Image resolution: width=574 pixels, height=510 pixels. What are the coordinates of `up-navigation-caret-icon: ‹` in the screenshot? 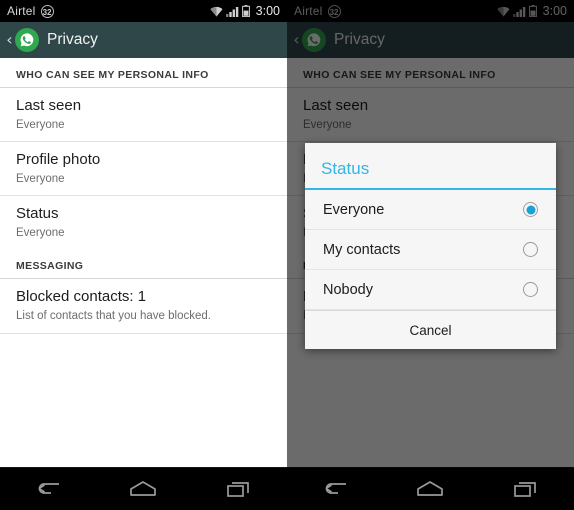 It's located at (9, 40).